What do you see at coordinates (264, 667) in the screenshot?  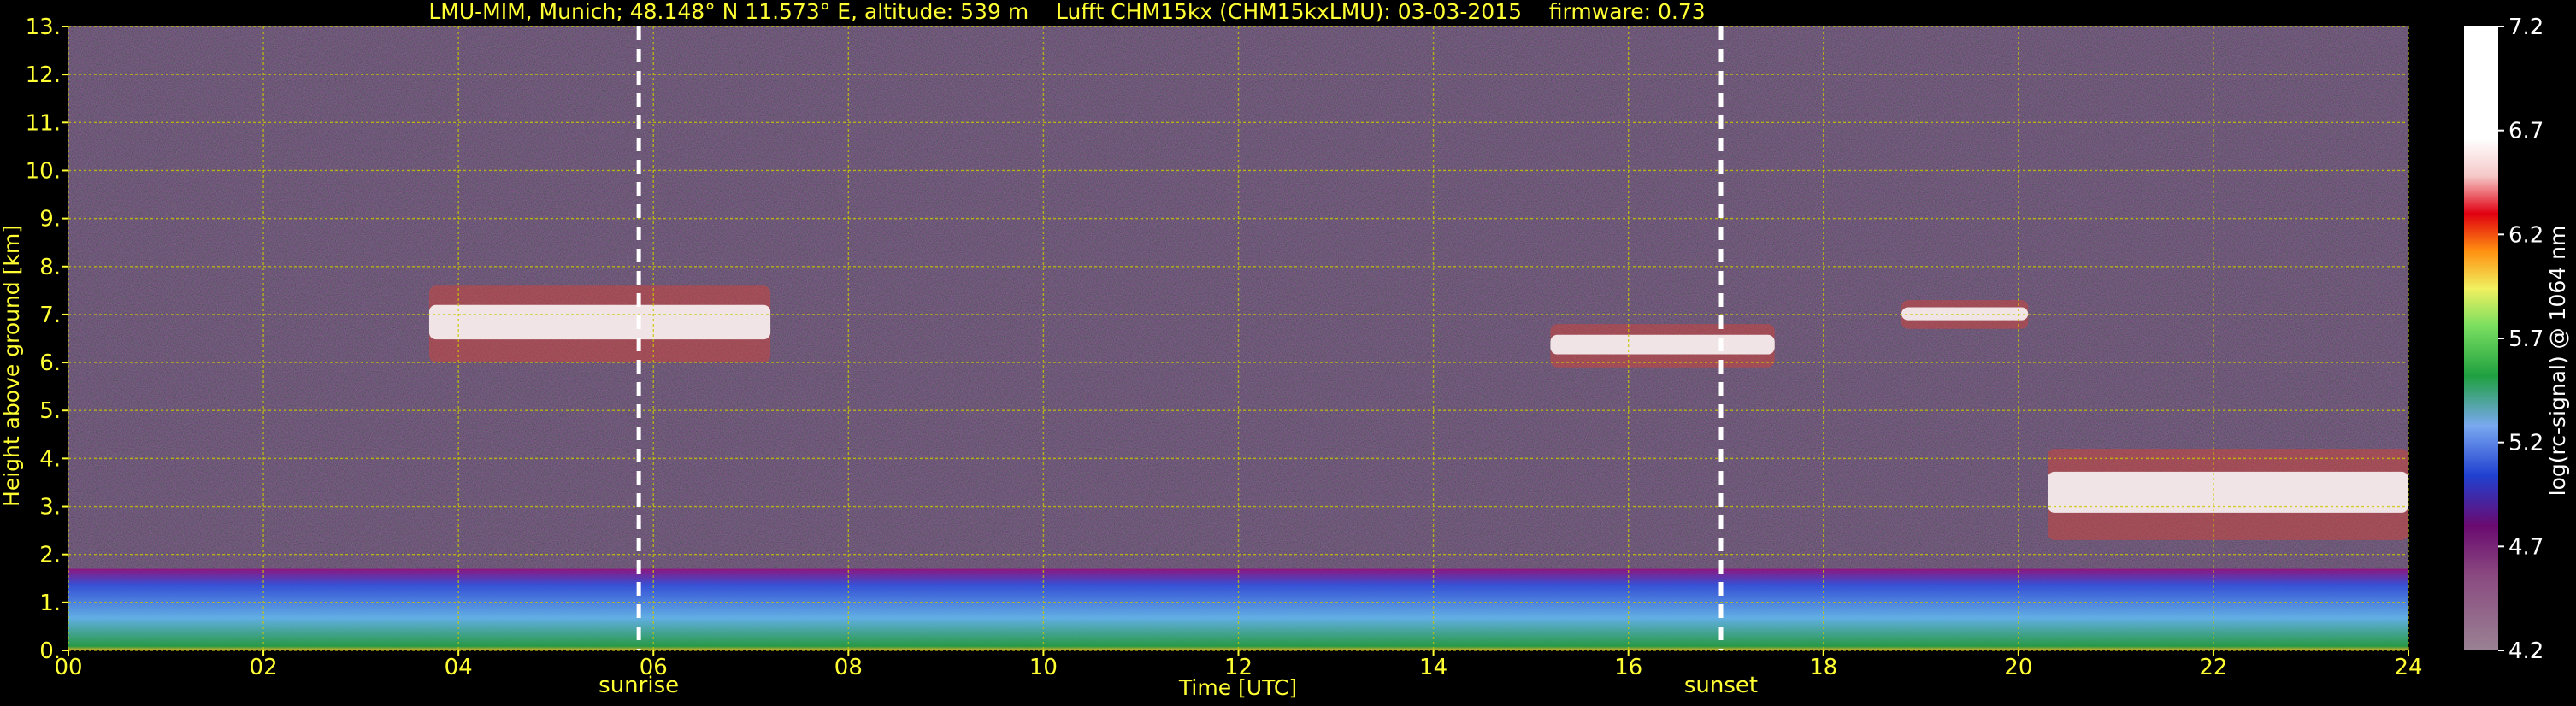 I see `x-tick-label: 02` at bounding box center [264, 667].